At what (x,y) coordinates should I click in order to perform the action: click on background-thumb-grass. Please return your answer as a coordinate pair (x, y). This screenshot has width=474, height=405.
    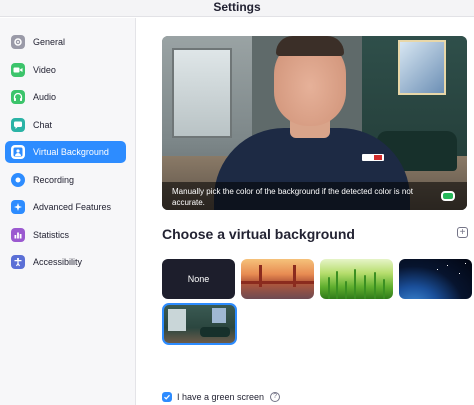
    Looking at the image, I should click on (356, 279).